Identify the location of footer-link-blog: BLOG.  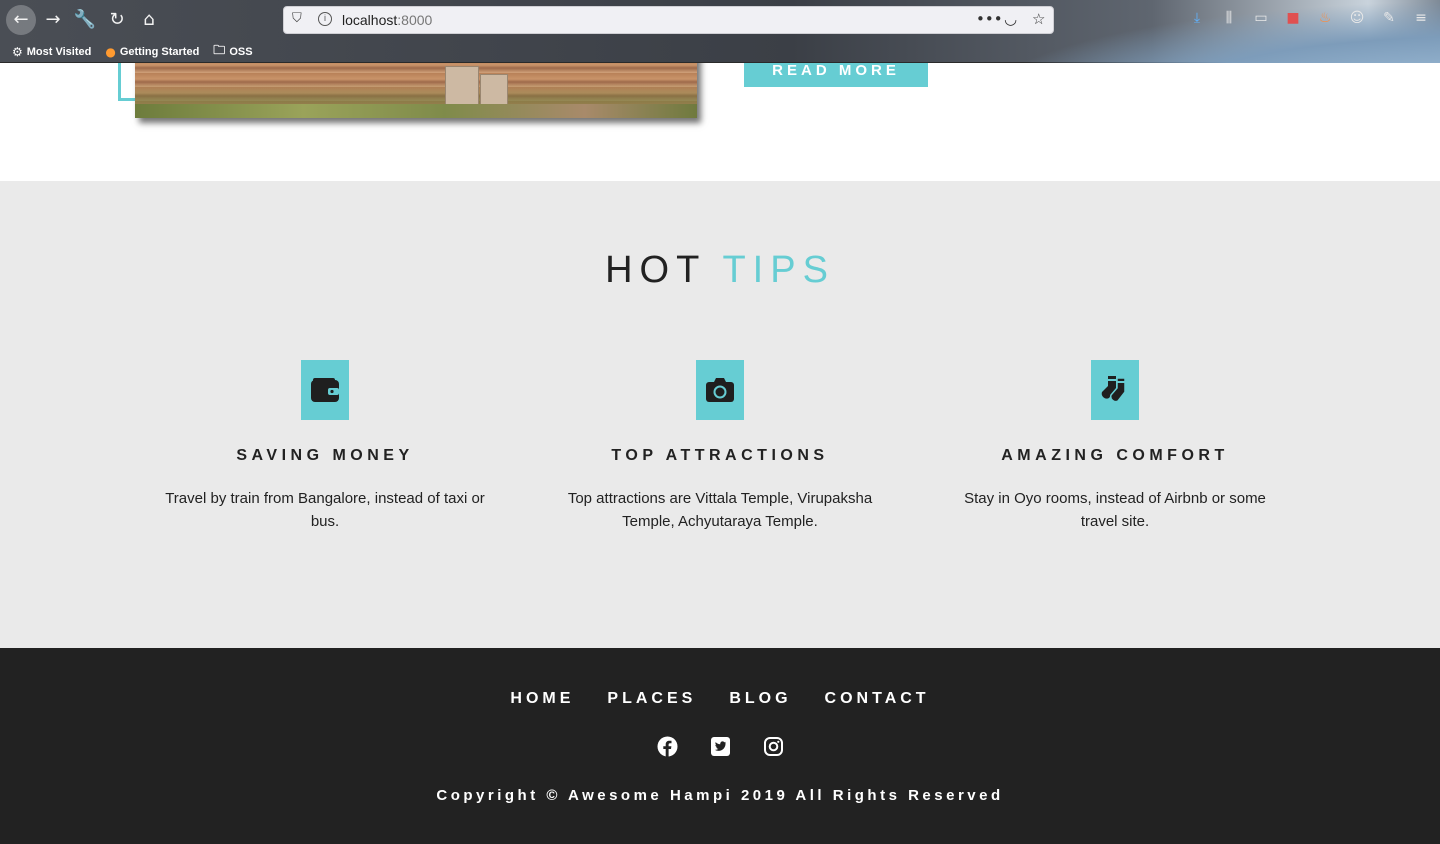
(760, 699).